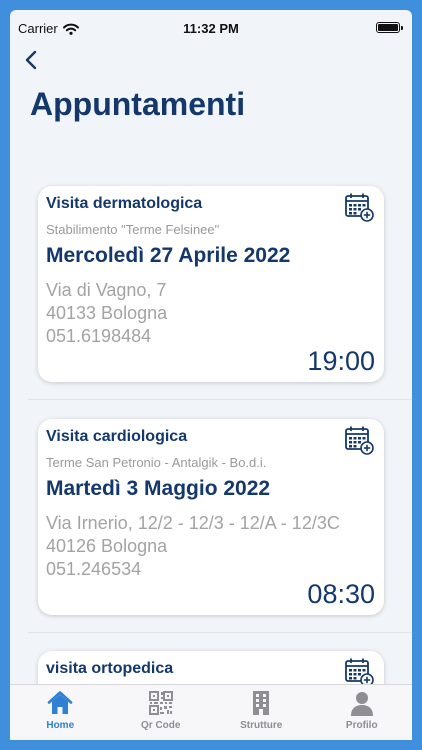 This screenshot has width=422, height=750. I want to click on back-button, so click(32, 60).